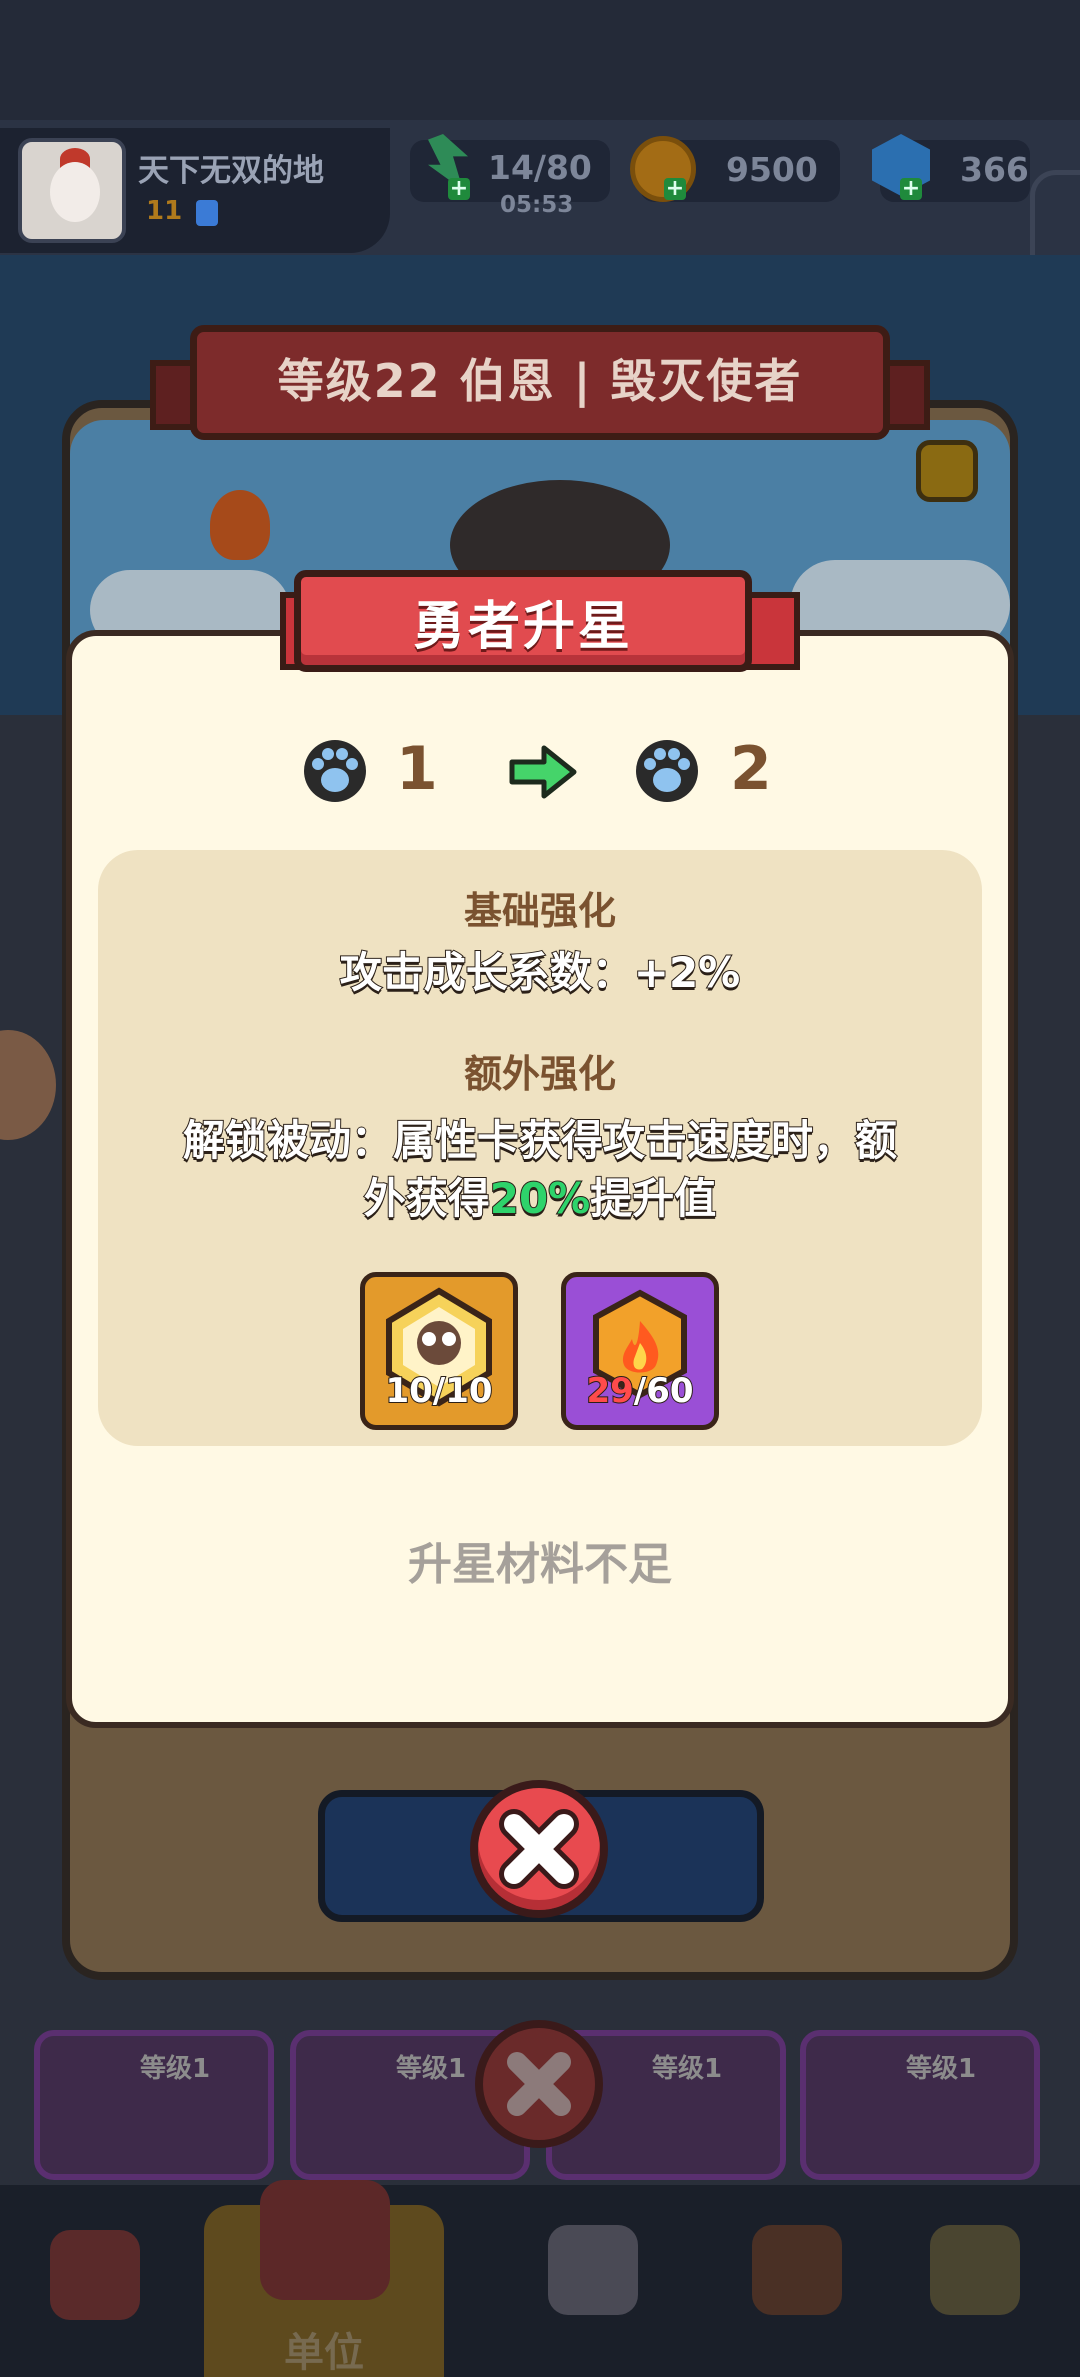 The width and height of the screenshot is (1080, 2377). Describe the element at coordinates (543, 772) in the screenshot. I see `arrow-right-icon` at that location.